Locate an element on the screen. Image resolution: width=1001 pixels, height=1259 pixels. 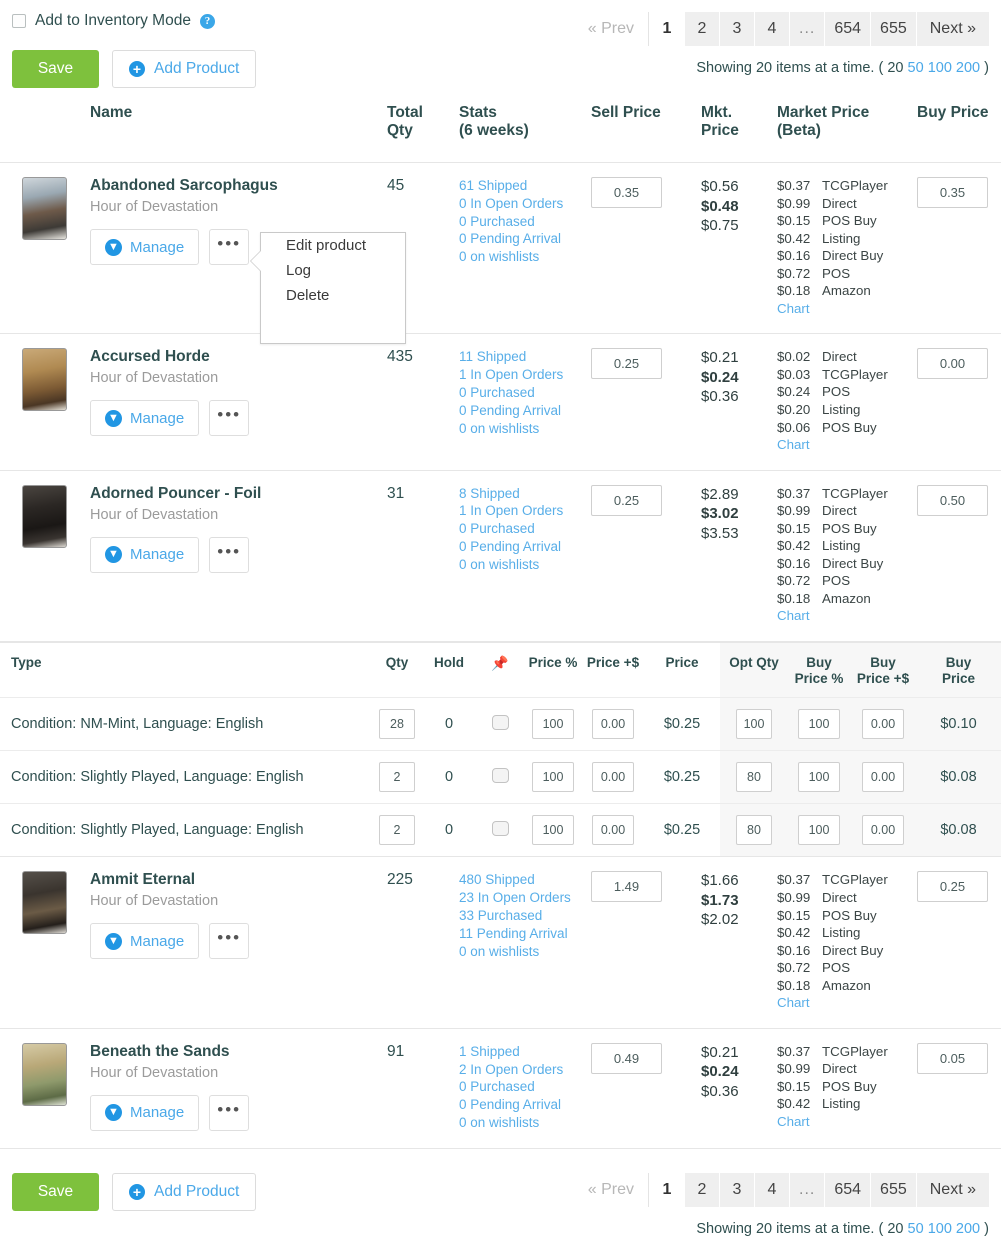
add-product-button-bottom: + Add Product is located at coordinates (184, 1191).